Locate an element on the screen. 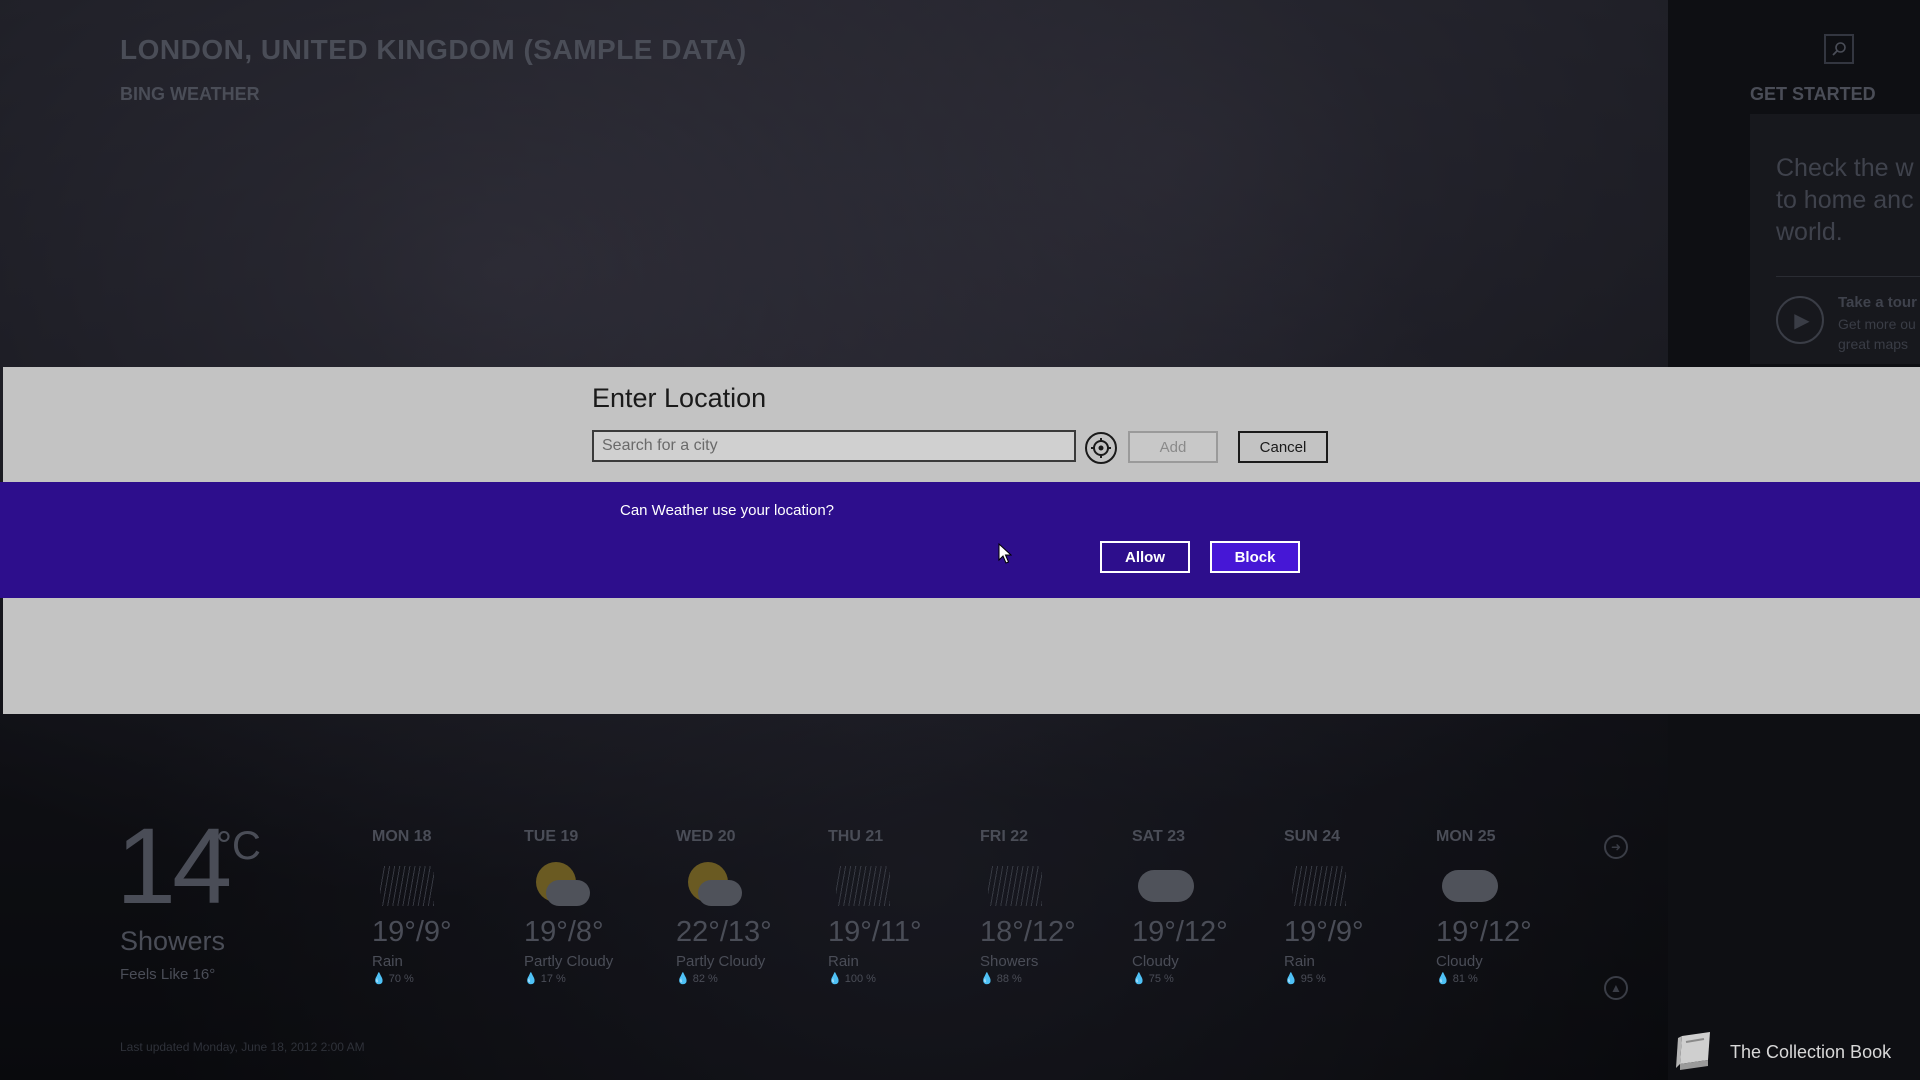 The height and width of the screenshot is (1080, 1920). allow-button: Allow is located at coordinates (1145, 557).